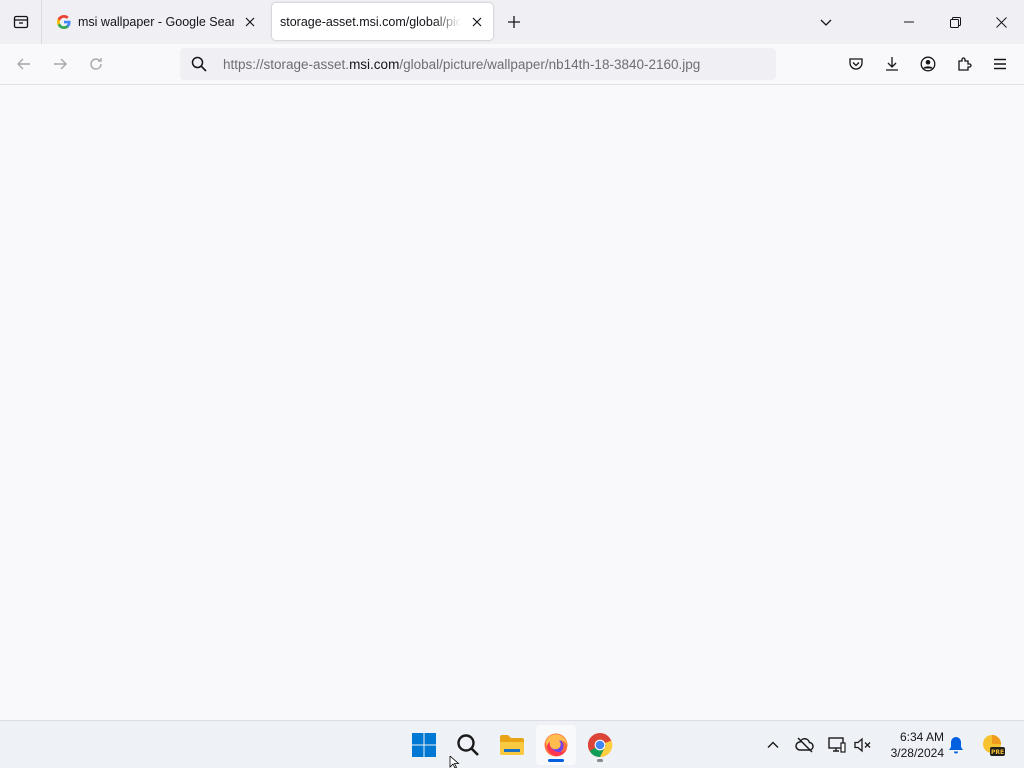 The height and width of the screenshot is (768, 1024). I want to click on widgets-icon: PRE, so click(994, 745).